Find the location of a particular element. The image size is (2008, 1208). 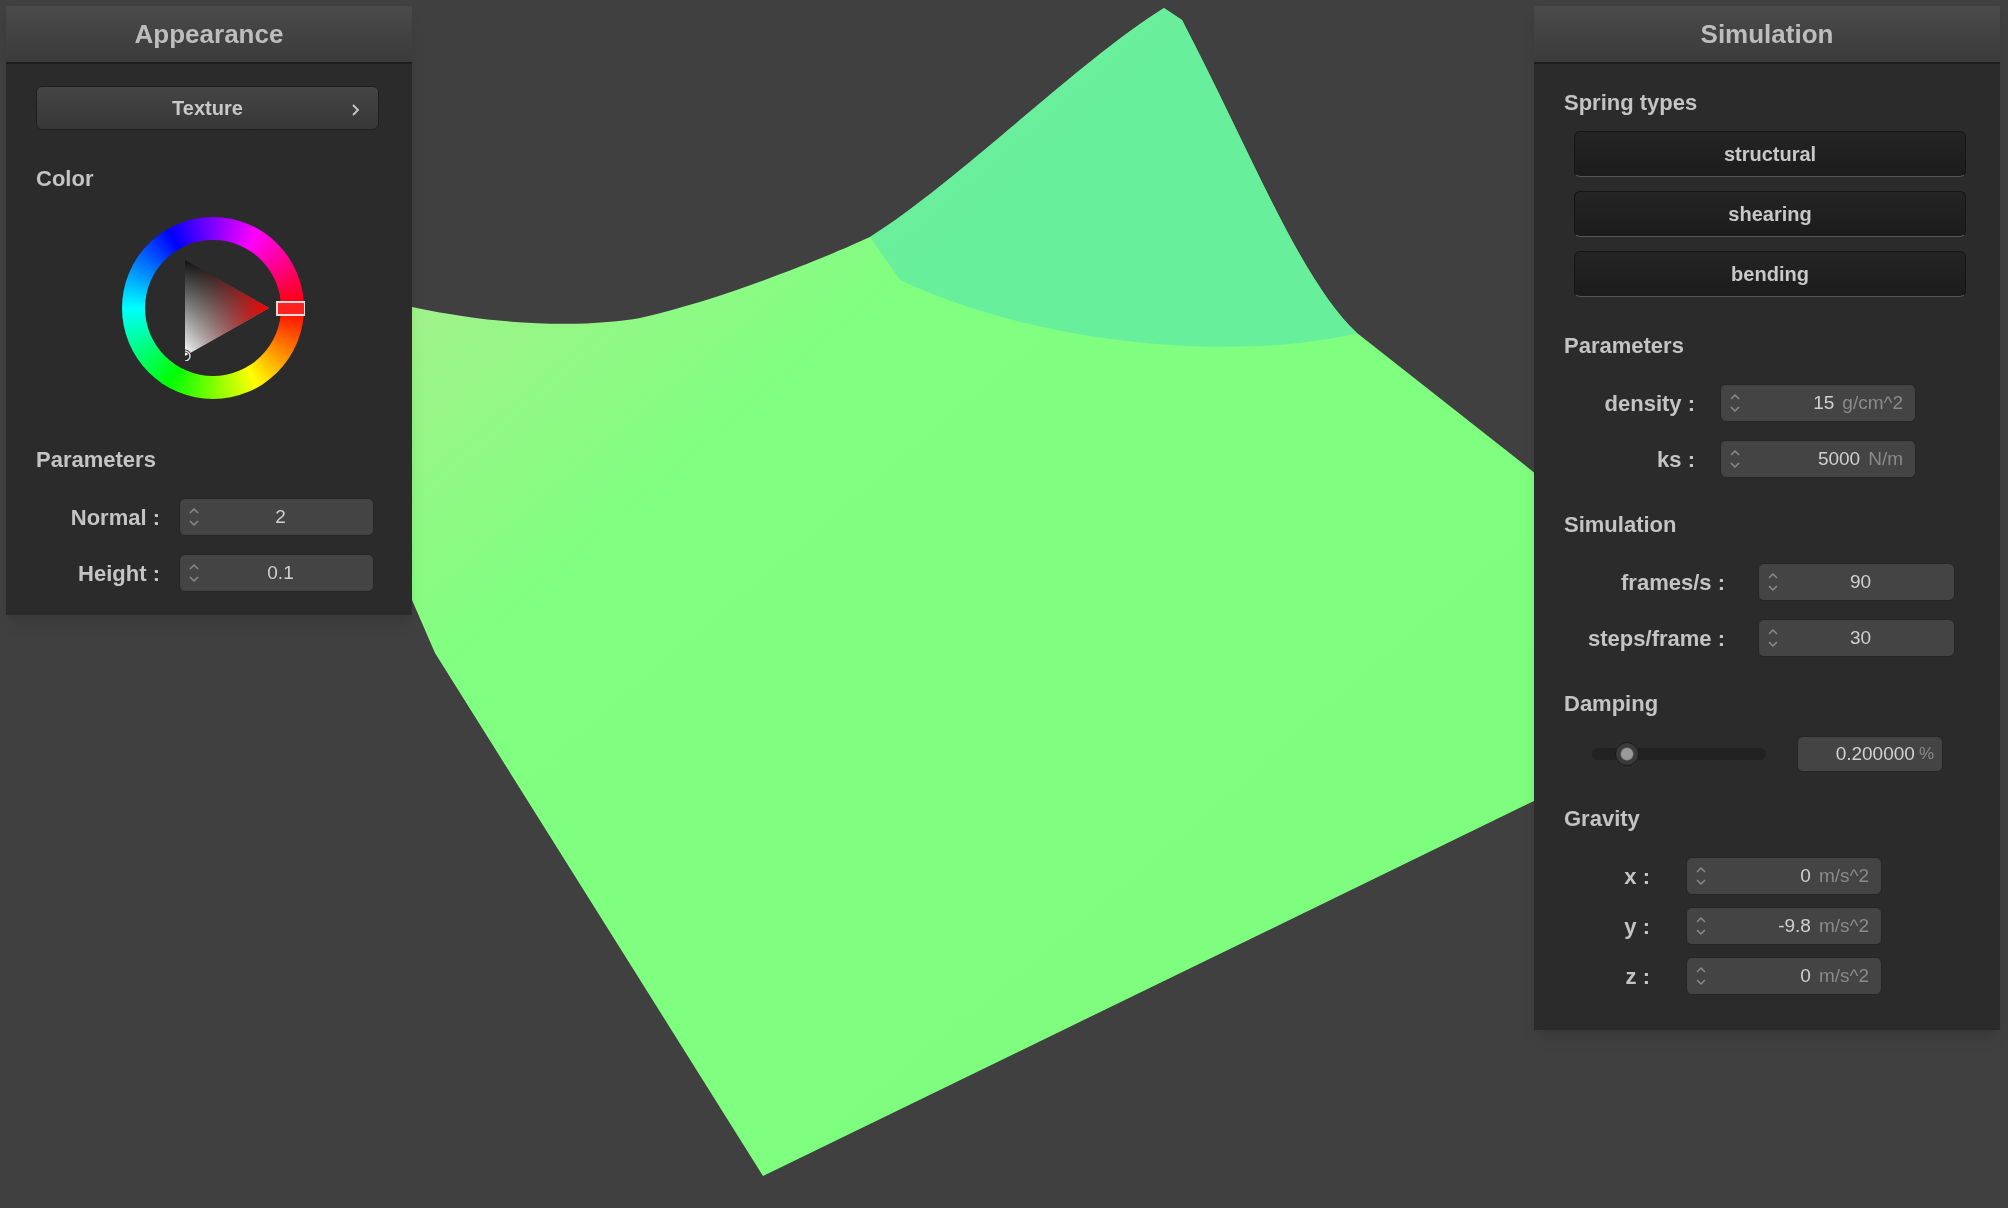

number-field: 30 is located at coordinates (1856, 638).